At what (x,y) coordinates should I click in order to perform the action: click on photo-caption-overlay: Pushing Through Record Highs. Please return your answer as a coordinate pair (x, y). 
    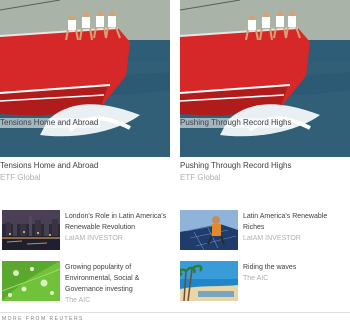
    Looking at the image, I should click on (237, 123).